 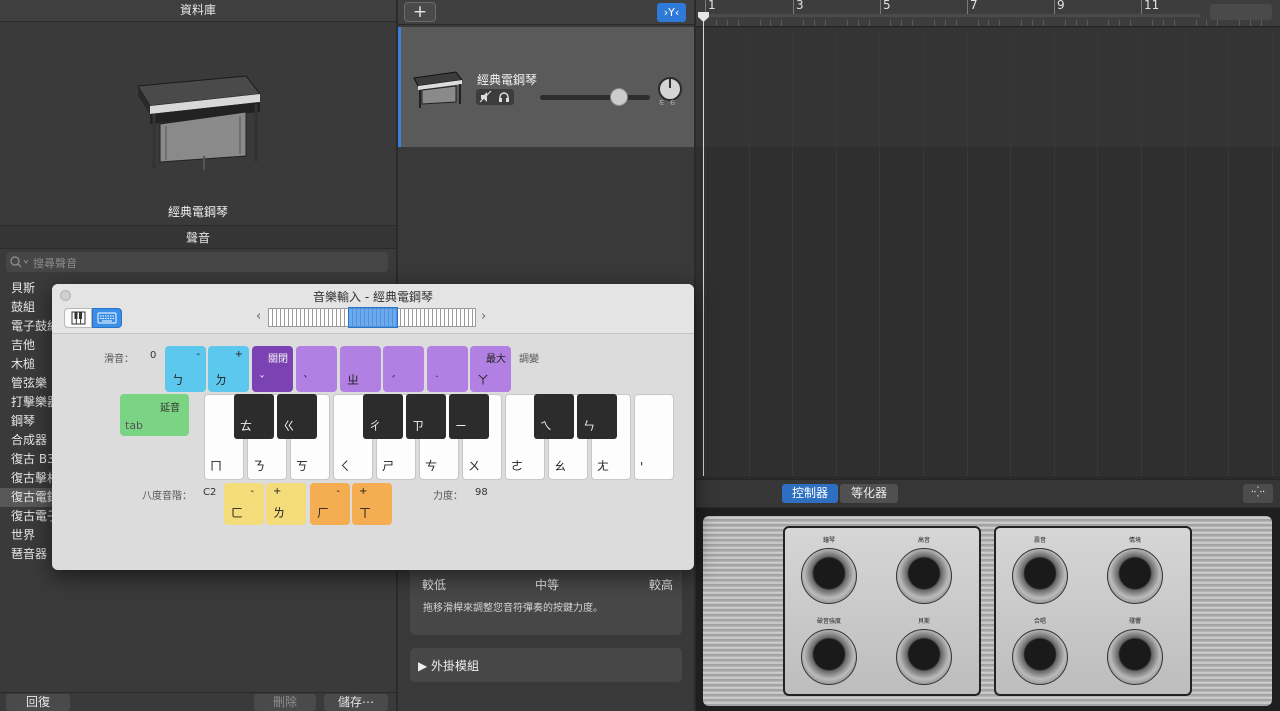 I want to click on keyboard-range-highlight, so click(x=373, y=317).